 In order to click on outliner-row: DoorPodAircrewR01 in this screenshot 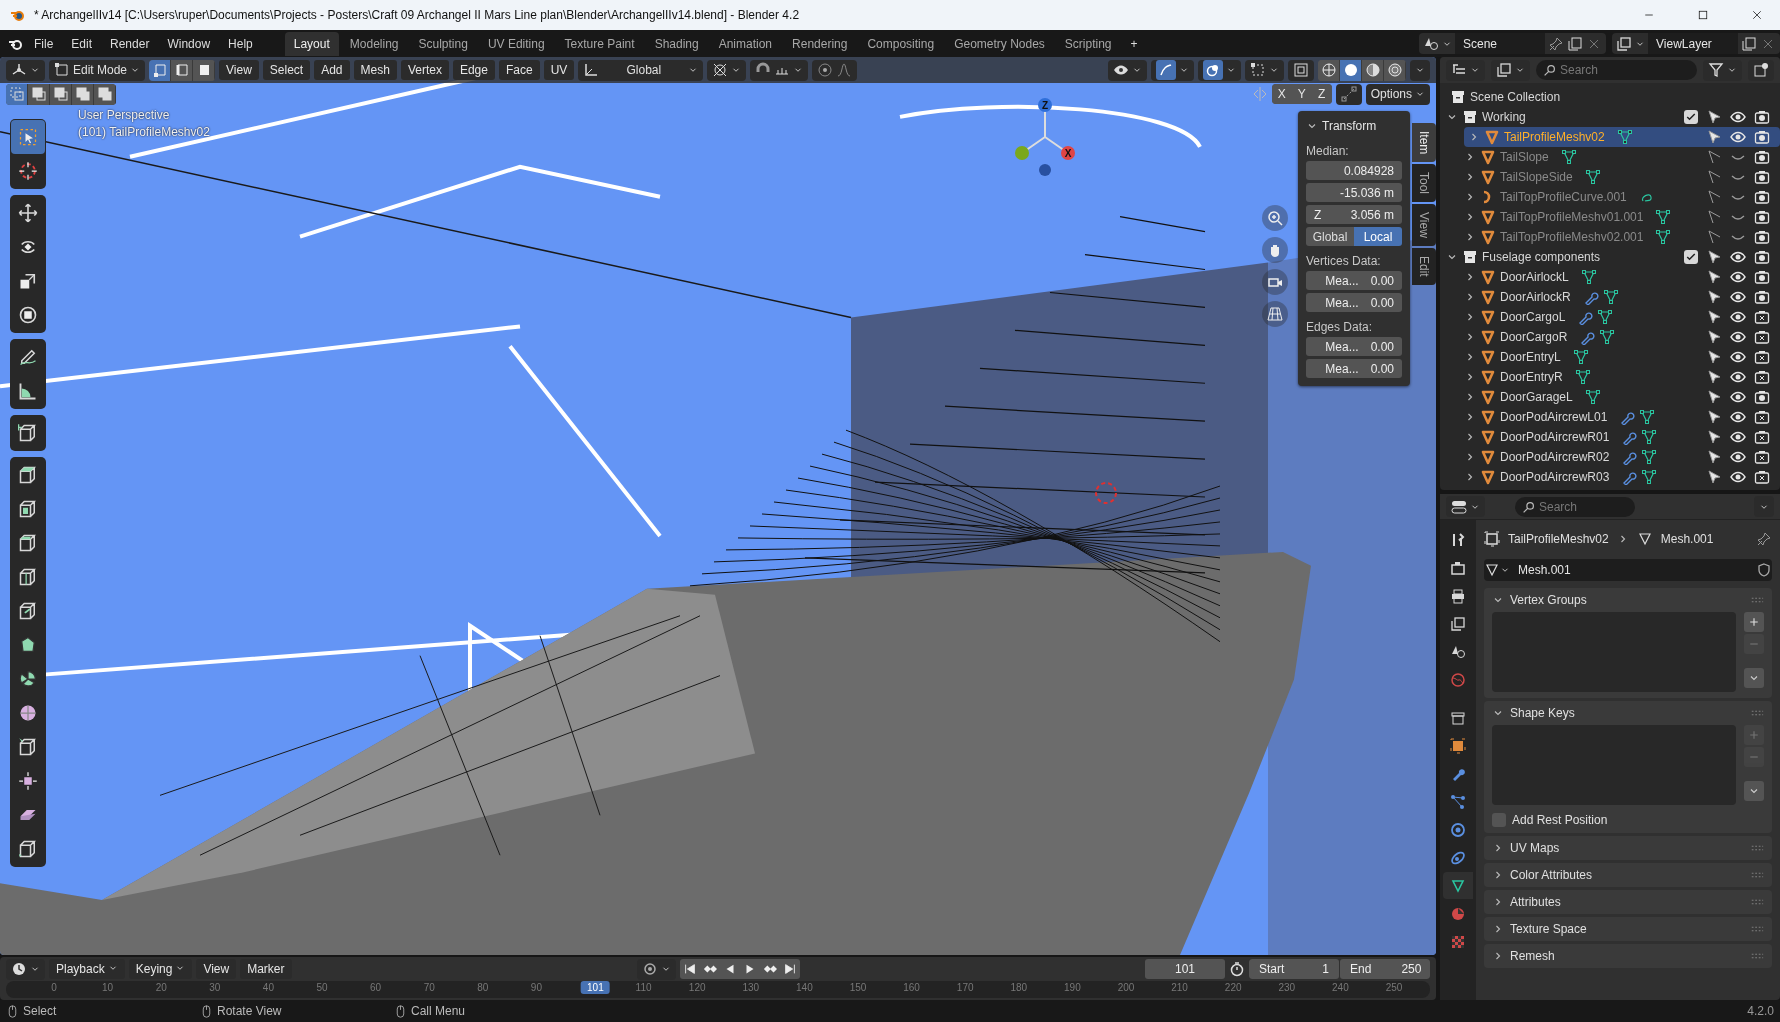, I will do `click(1622, 437)`.